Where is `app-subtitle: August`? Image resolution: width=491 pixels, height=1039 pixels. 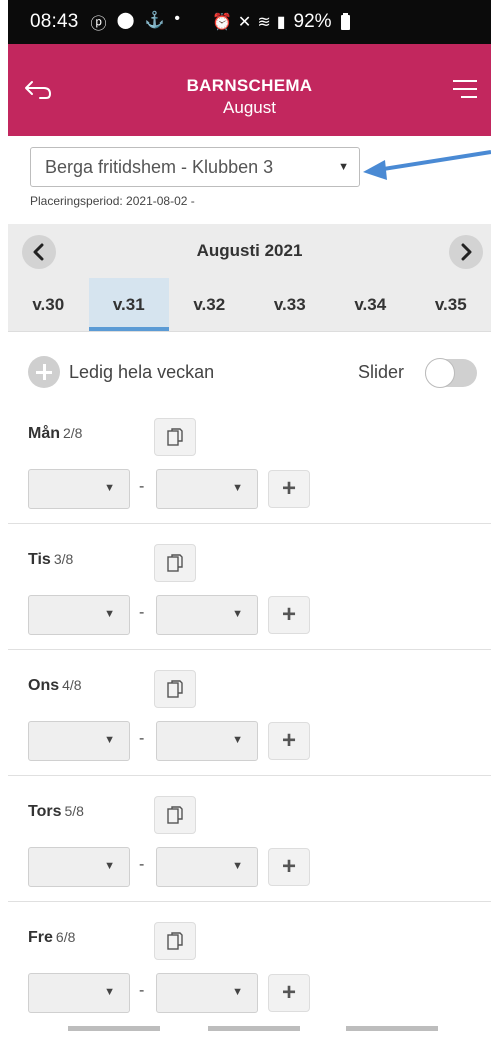
app-subtitle: August is located at coordinates (249, 107).